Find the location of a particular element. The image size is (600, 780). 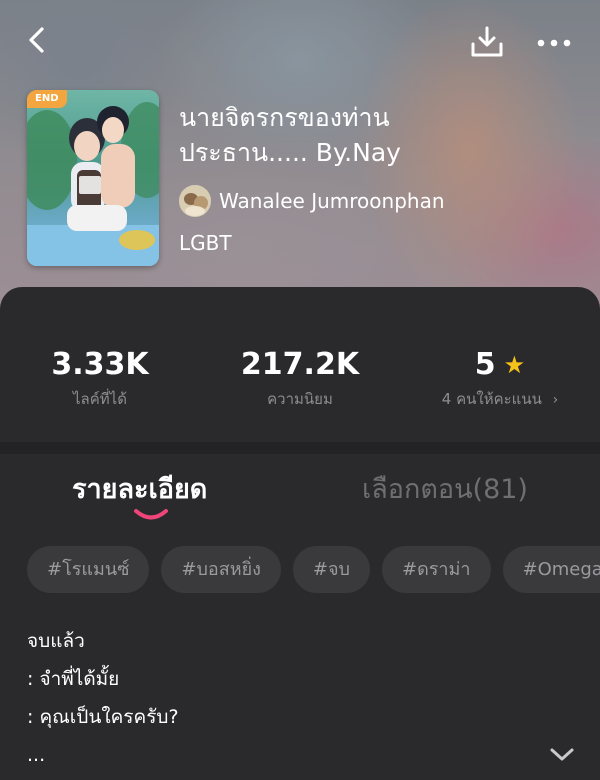

popularity-value: 217.2K is located at coordinates (300, 364).